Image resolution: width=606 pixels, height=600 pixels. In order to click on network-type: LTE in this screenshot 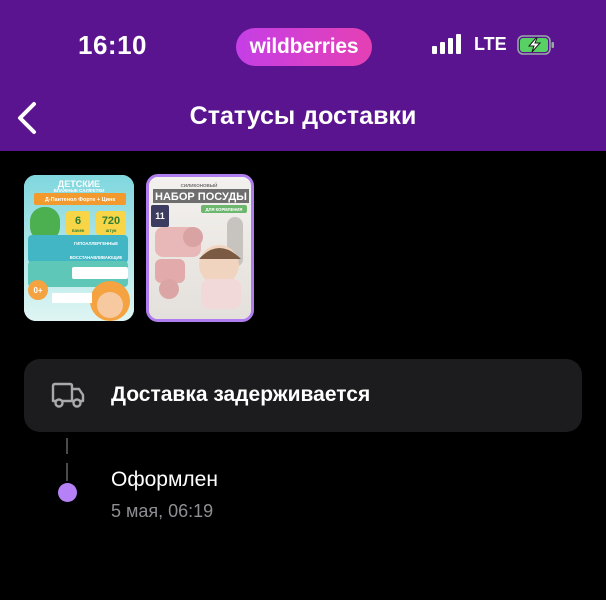, I will do `click(490, 44)`.